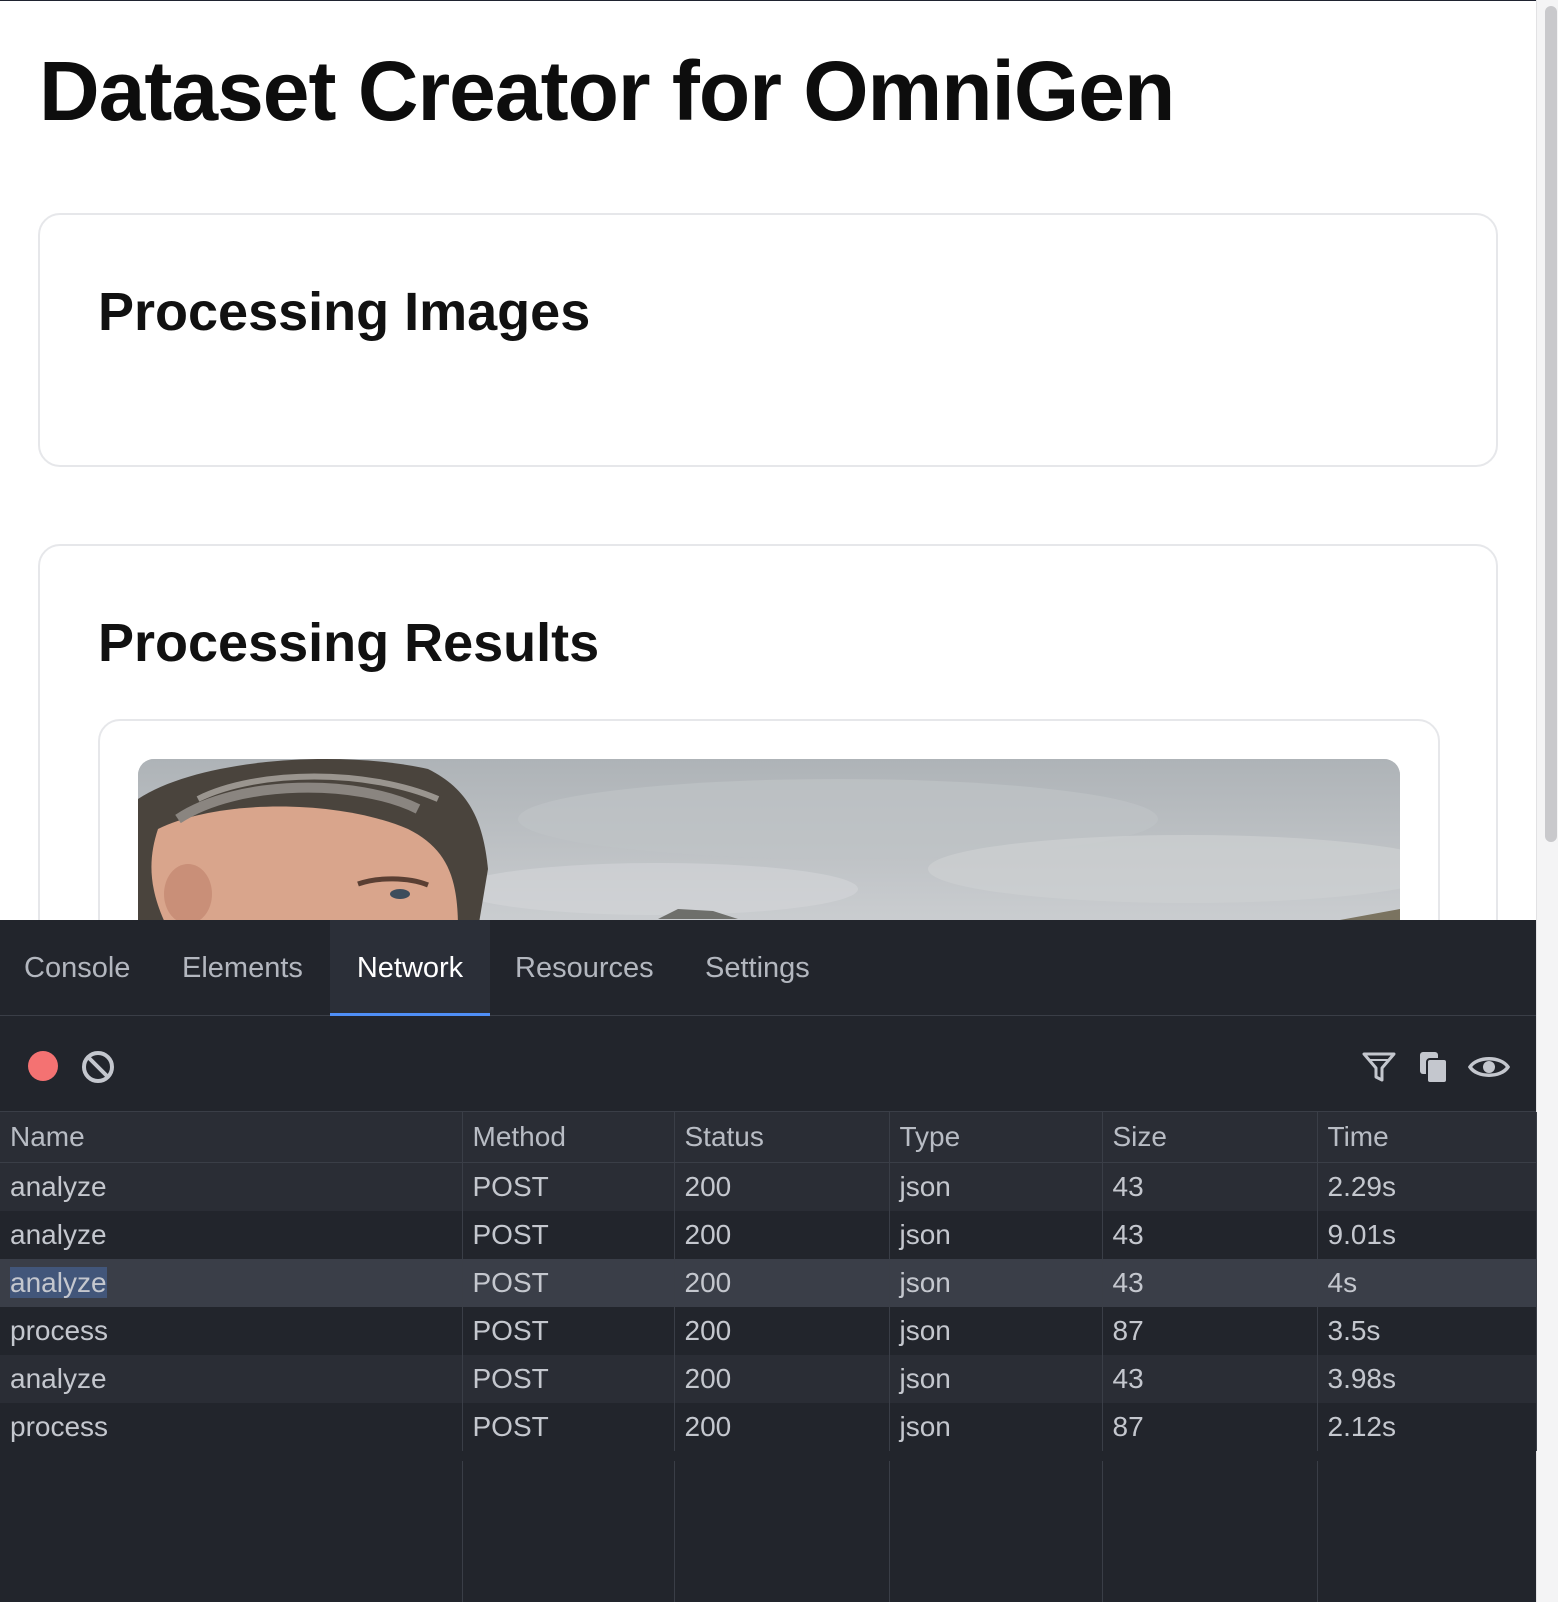 This screenshot has height=1602, width=1558. I want to click on tab-console: Console, so click(77, 968).